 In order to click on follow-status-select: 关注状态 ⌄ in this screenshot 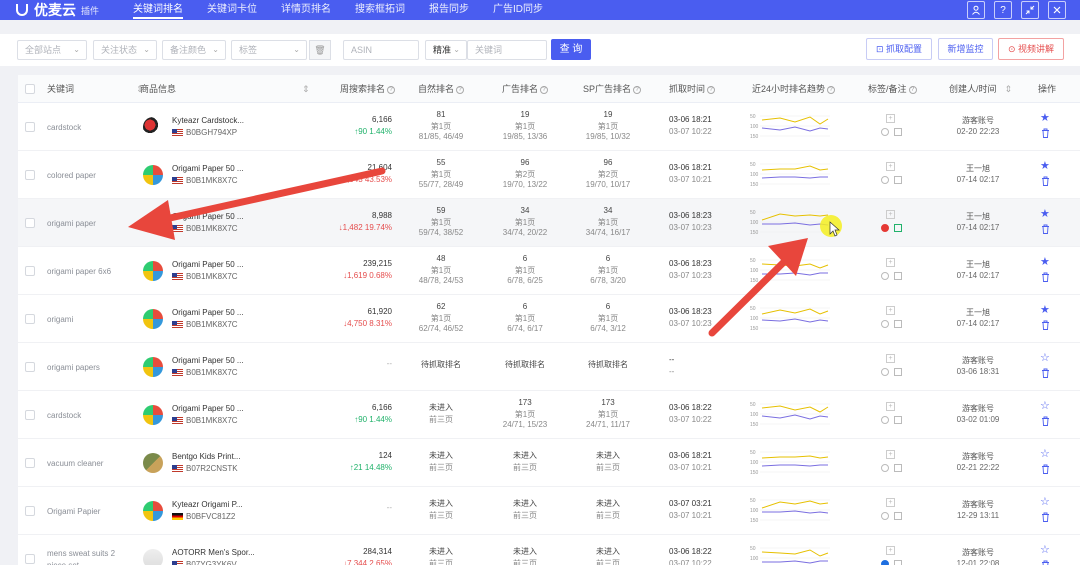, I will do `click(125, 50)`.